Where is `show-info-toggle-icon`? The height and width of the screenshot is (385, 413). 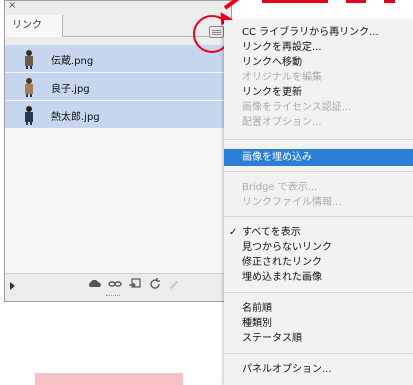
show-info-toggle-icon is located at coordinates (12, 286).